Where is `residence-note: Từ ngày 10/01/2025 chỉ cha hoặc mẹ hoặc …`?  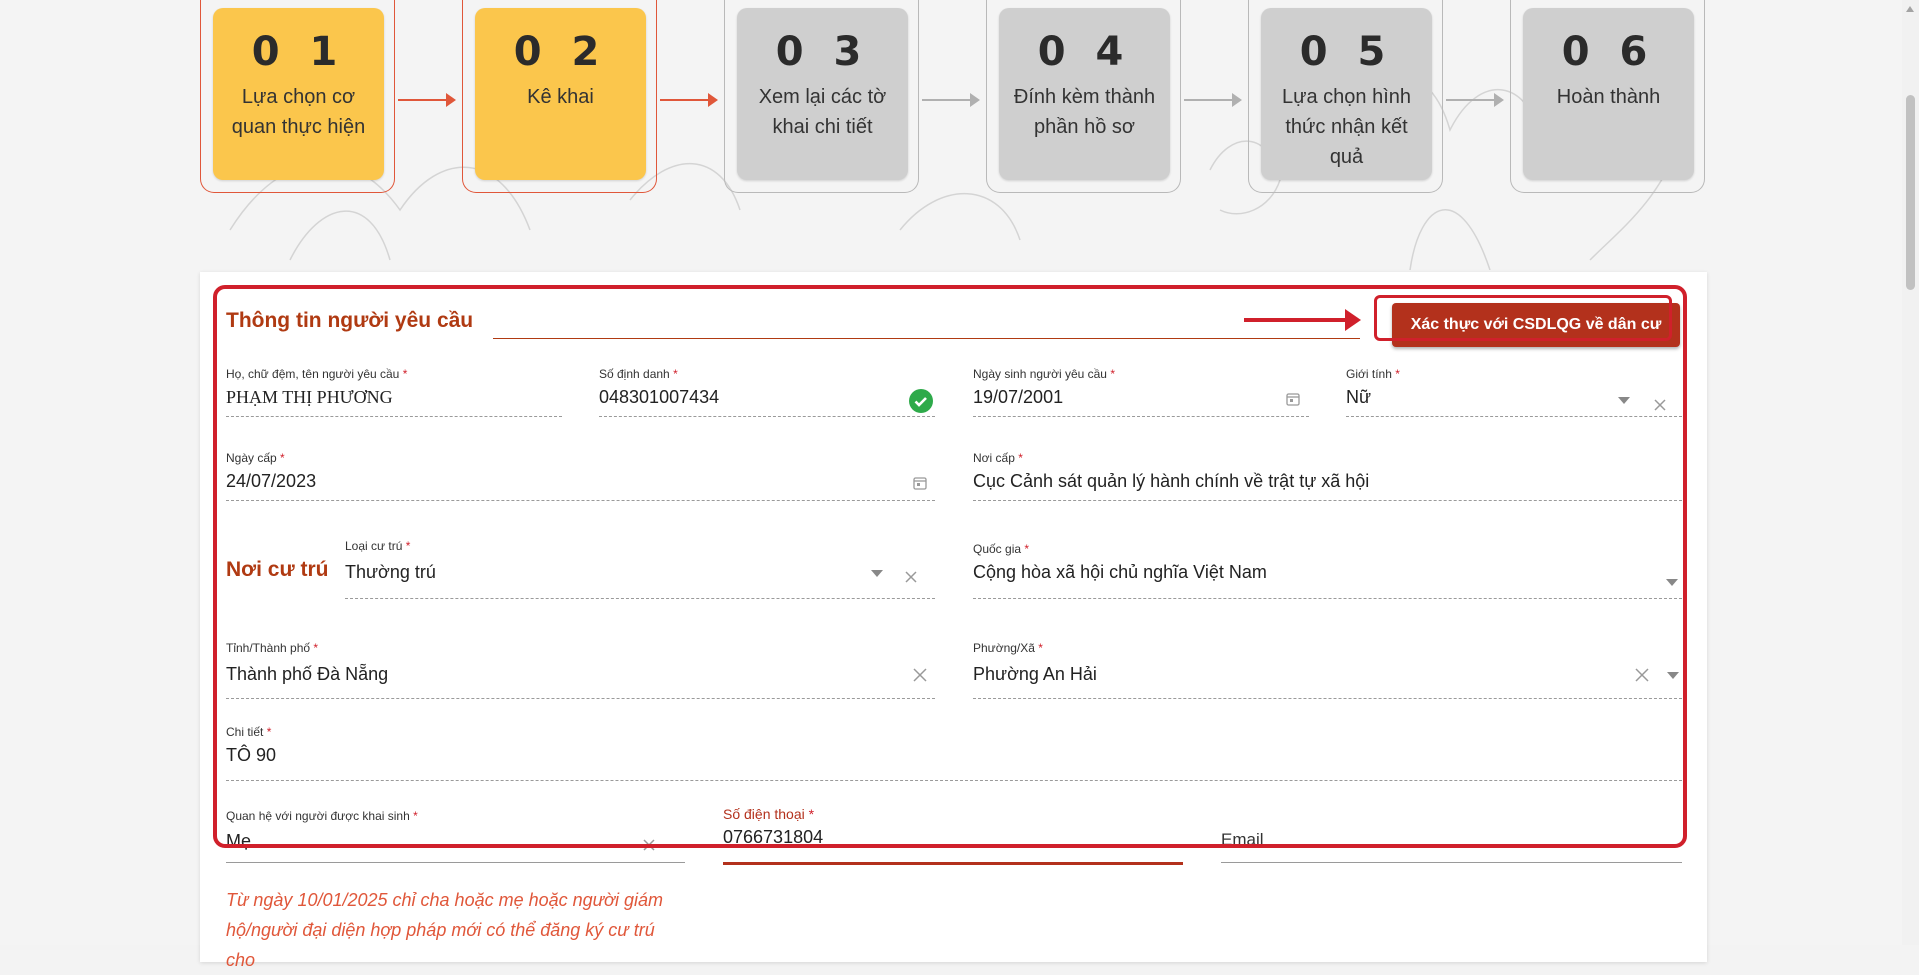
residence-note: Từ ngày 10/01/2025 chỉ cha hoặc mẹ hoặc … is located at coordinates (444, 930).